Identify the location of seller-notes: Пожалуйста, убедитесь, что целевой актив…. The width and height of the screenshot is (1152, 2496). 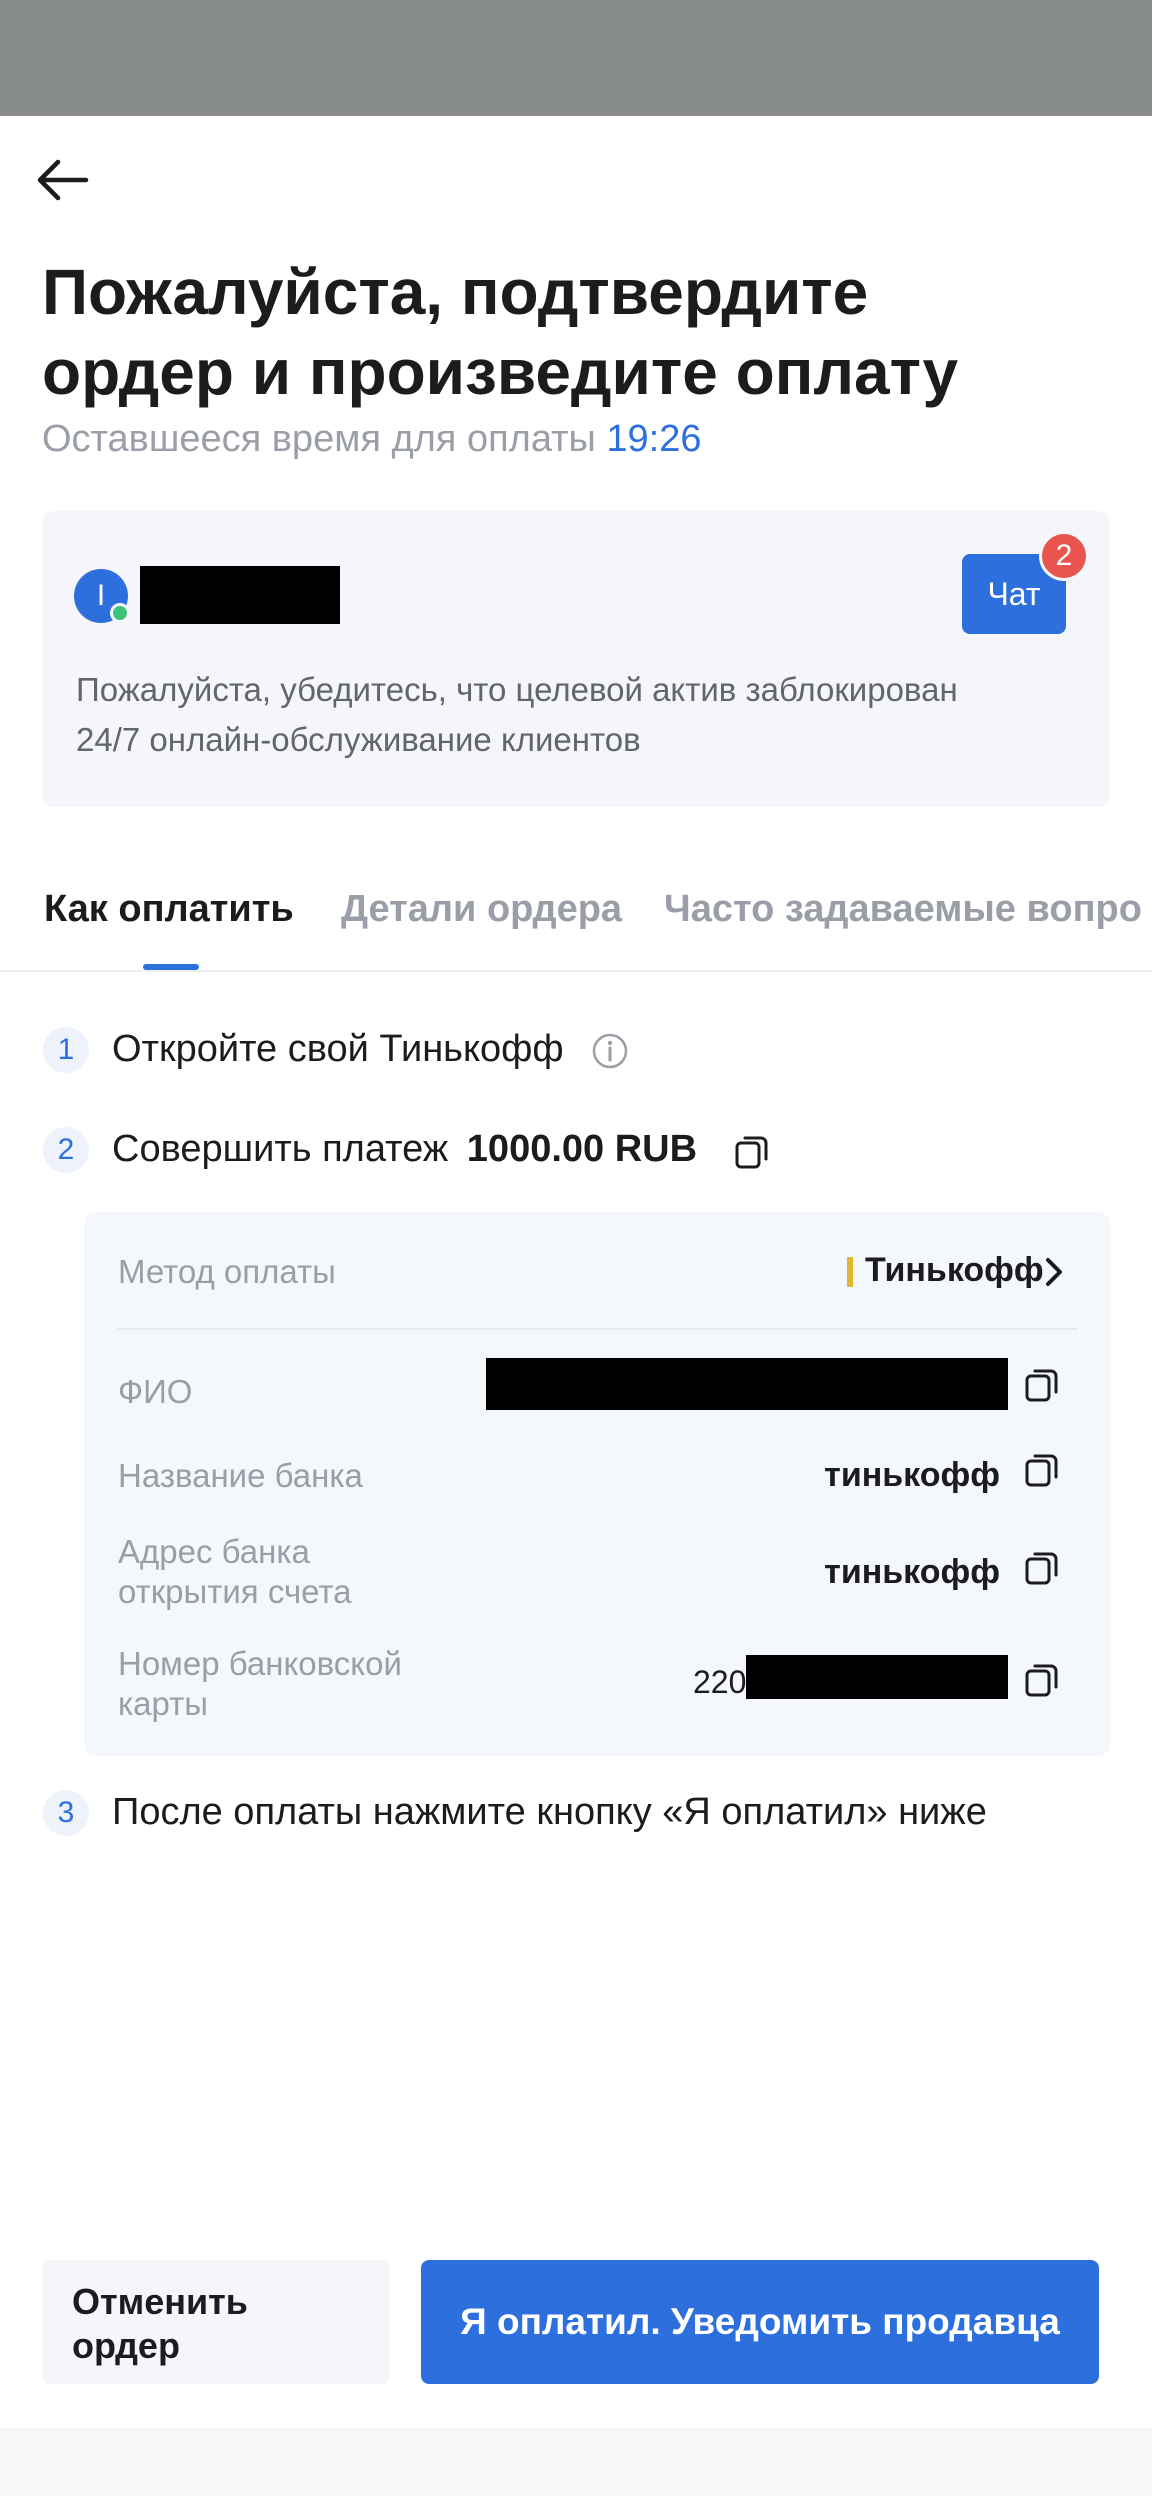
(517, 715).